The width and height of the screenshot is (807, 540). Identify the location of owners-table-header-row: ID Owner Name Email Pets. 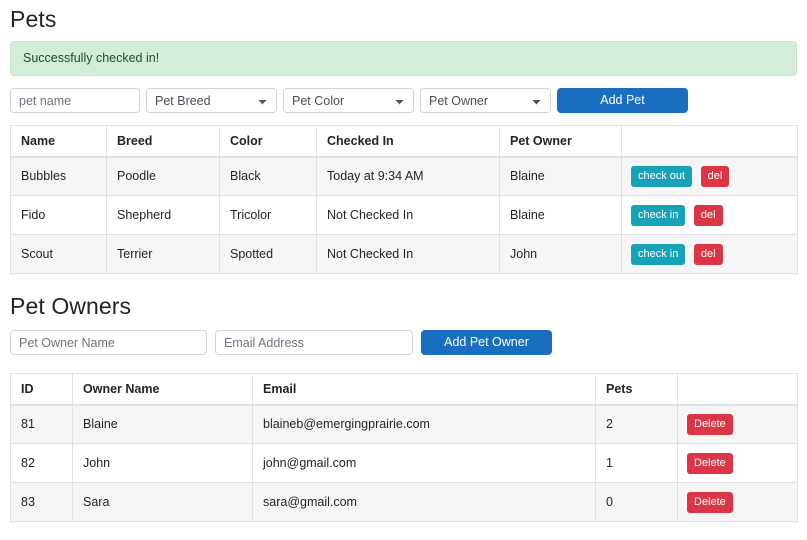
(404, 389).